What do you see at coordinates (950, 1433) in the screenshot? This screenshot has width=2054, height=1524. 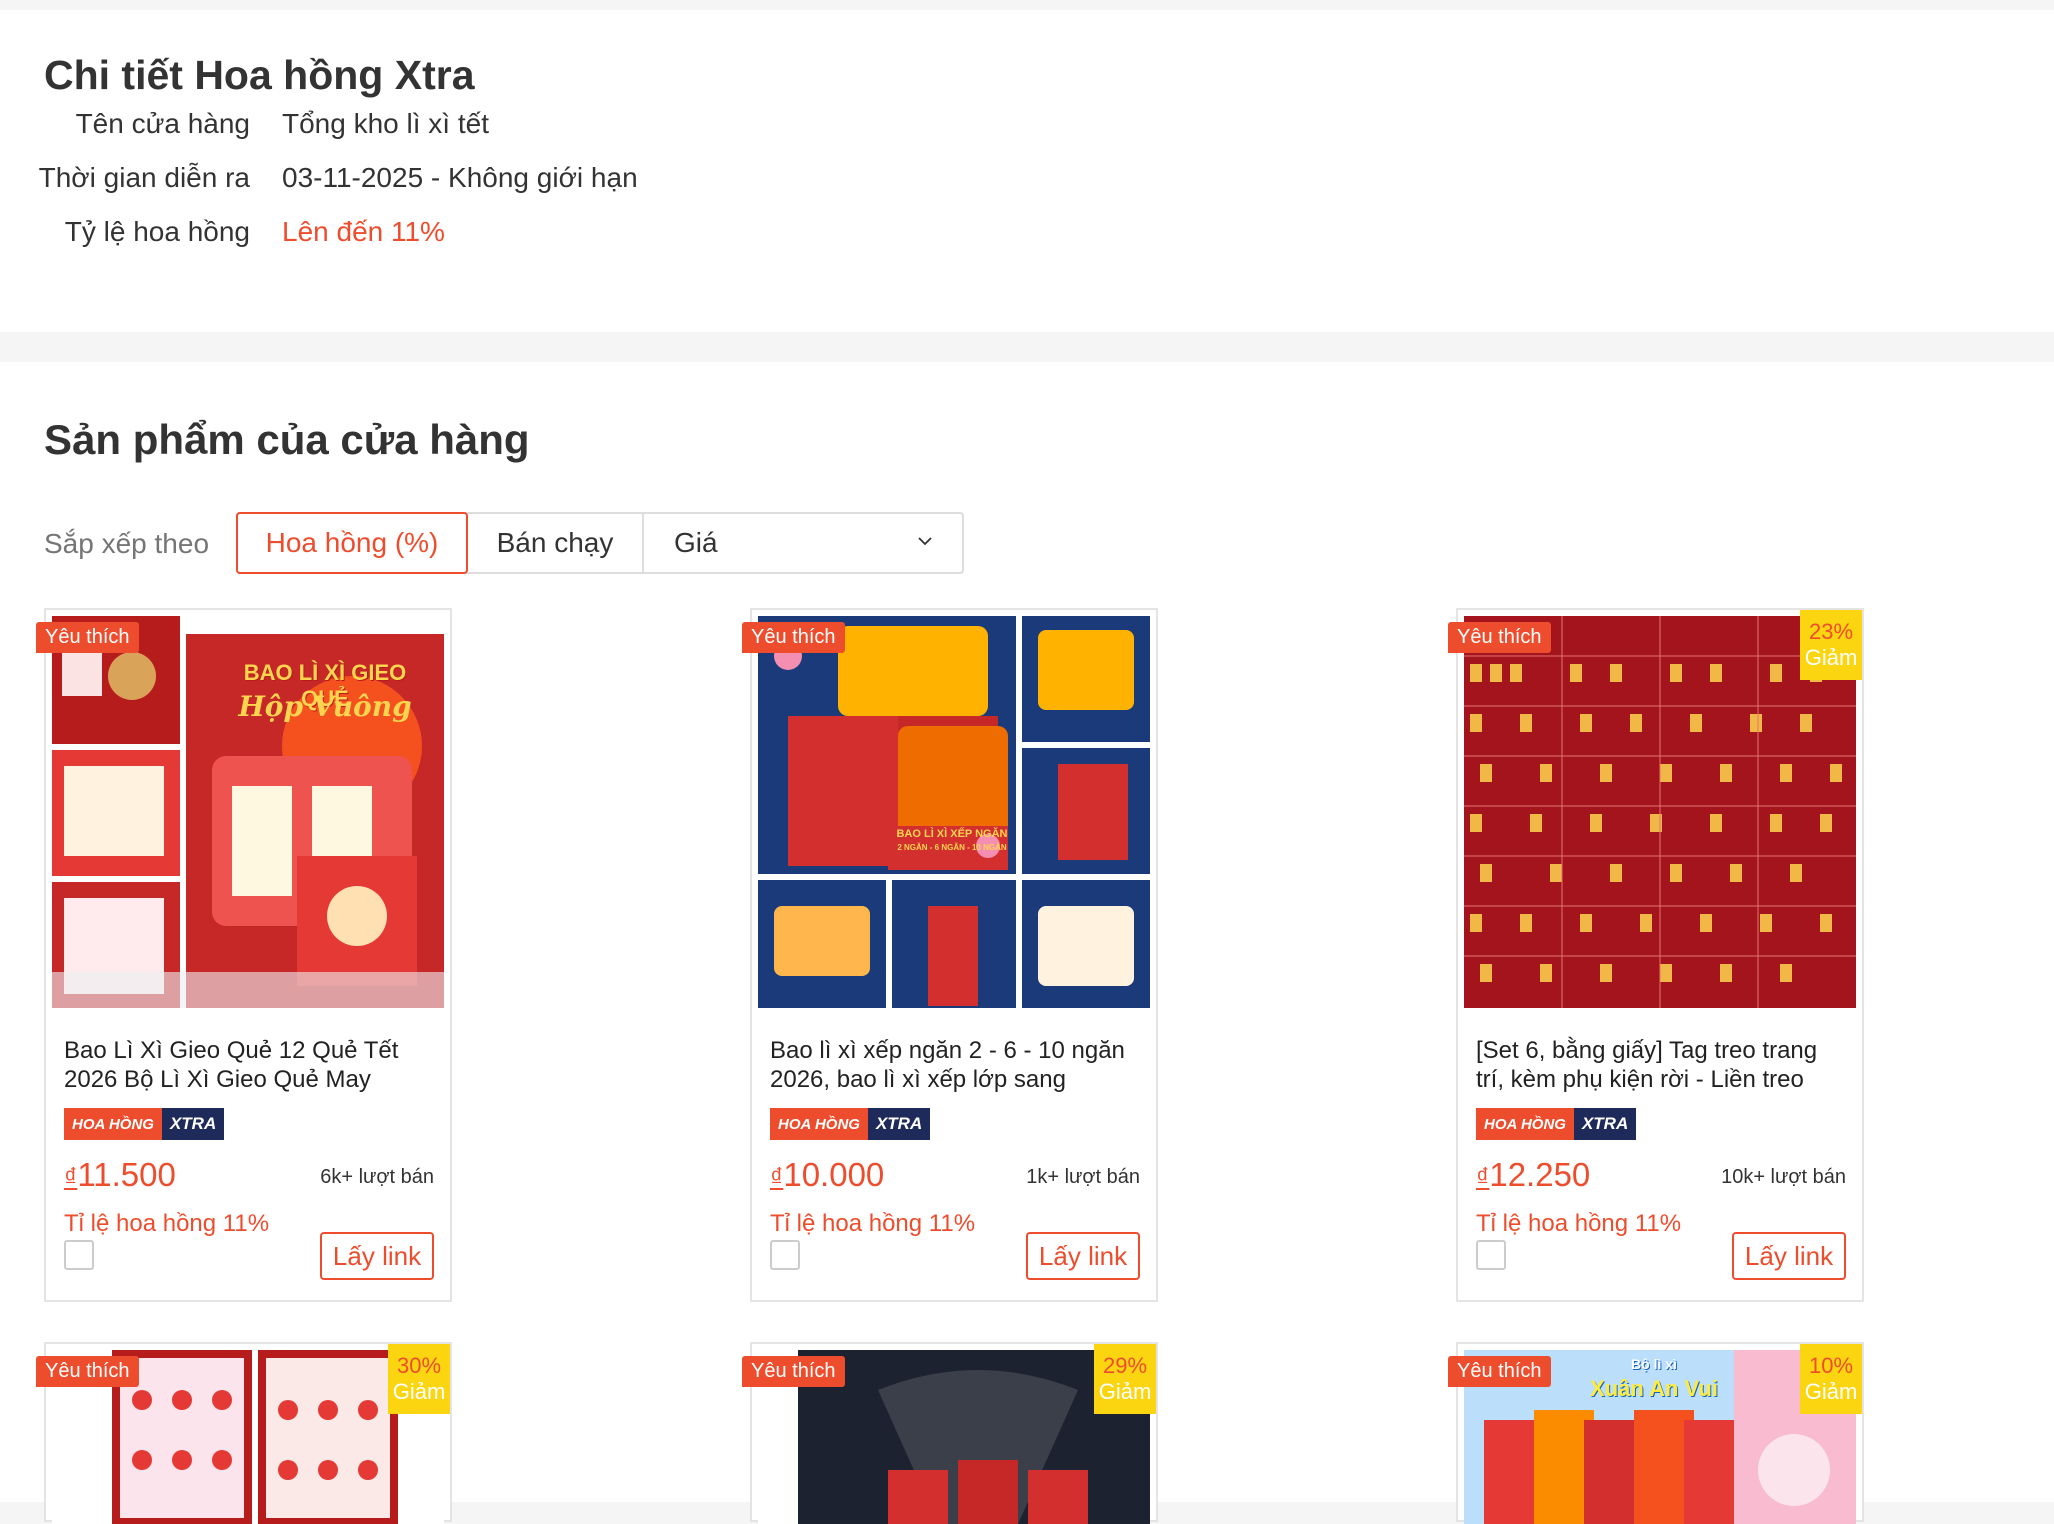 I see `product-card: Yêu thích 29% Giảm` at bounding box center [950, 1433].